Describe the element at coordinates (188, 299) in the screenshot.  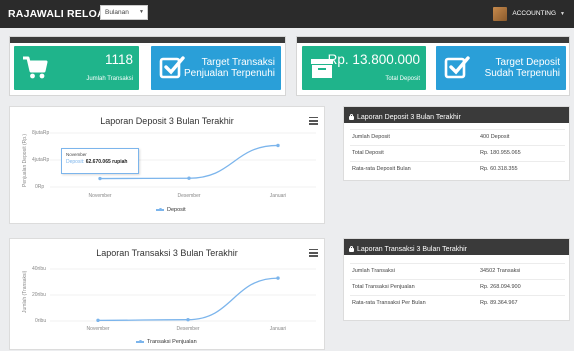
I see `series-line` at that location.